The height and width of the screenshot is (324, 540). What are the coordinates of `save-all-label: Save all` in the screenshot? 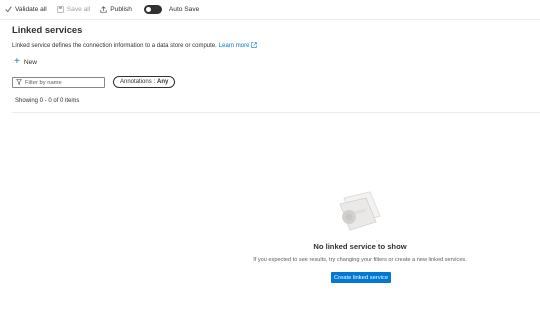 It's located at (78, 9).